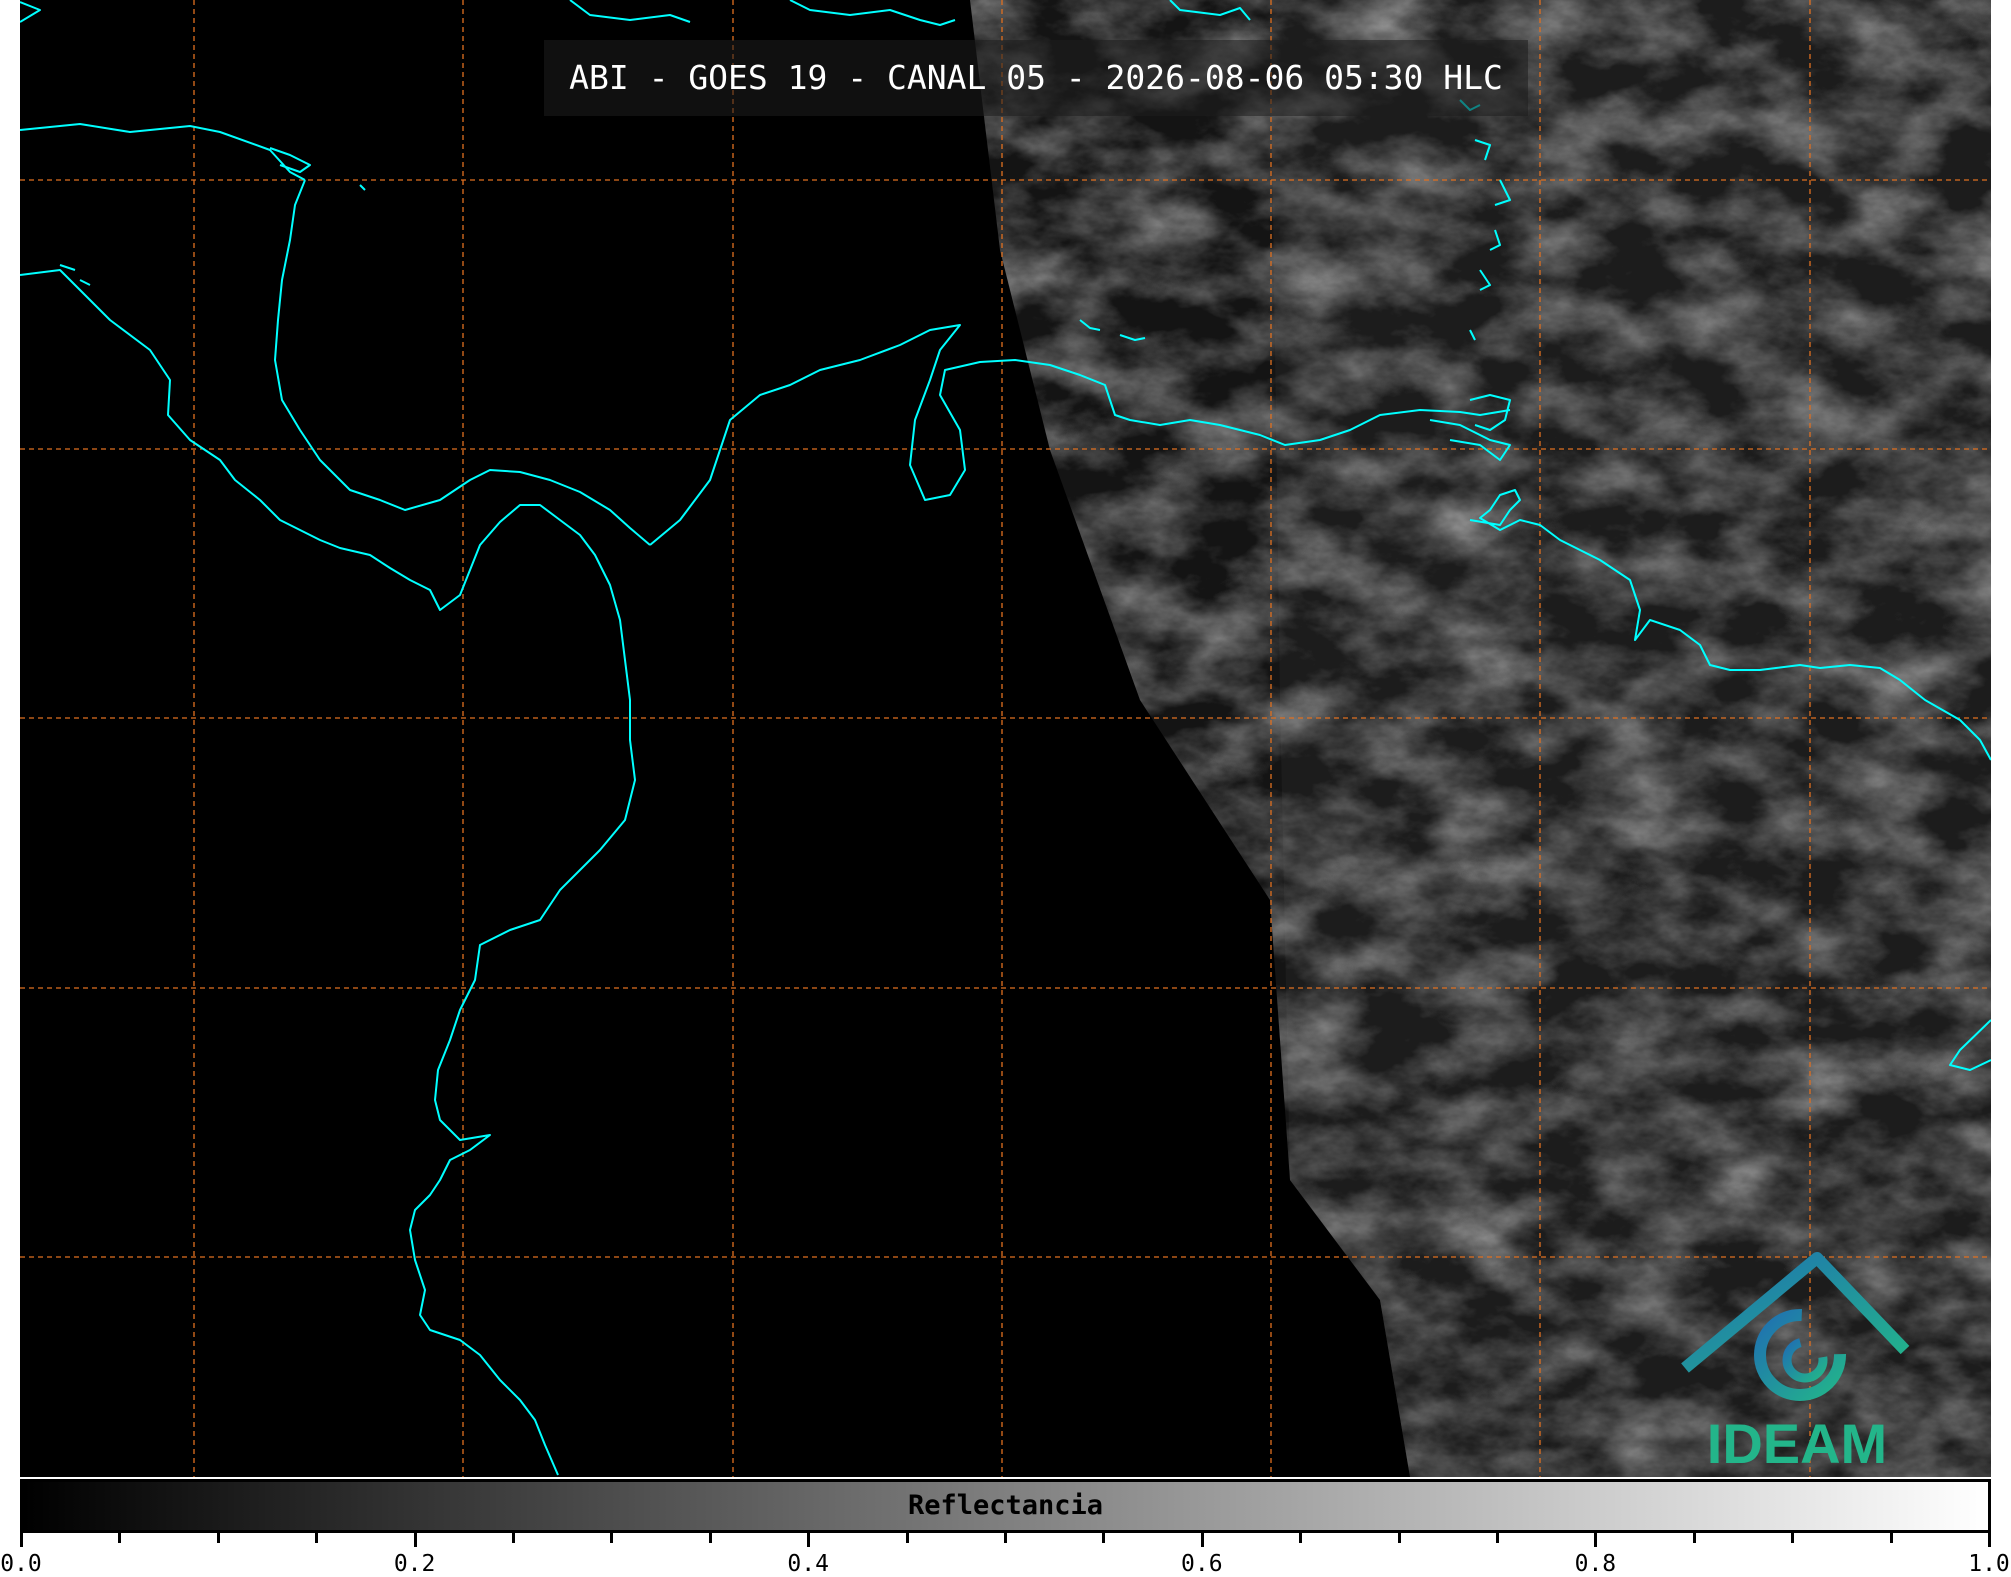 This screenshot has height=1577, width=2011. What do you see at coordinates (1005, 1555) in the screenshot?
I see `colorbar-ticks: 0.0 0.2 0.4 0.6 0.8 1.0` at bounding box center [1005, 1555].